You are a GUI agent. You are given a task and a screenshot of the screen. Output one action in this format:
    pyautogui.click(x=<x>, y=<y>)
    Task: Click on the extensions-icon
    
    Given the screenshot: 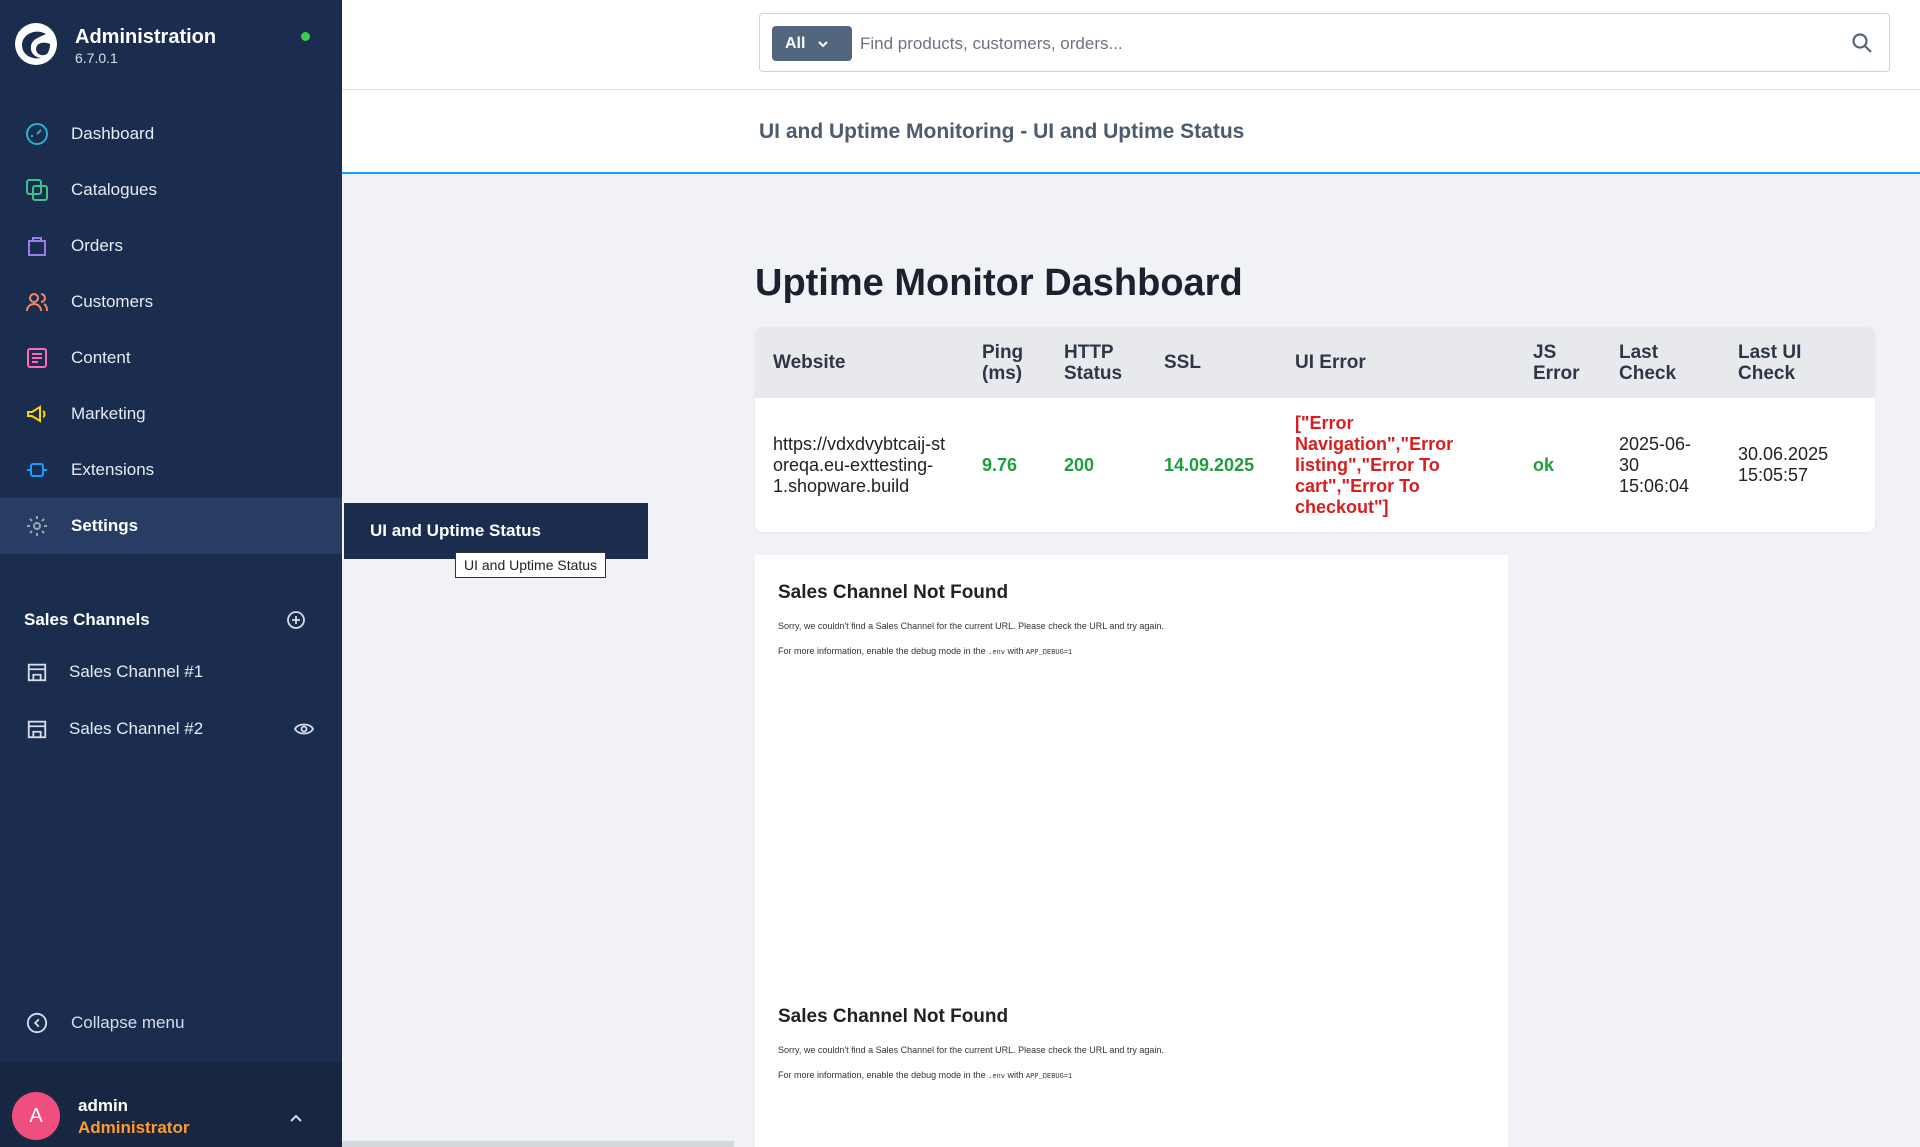 What is the action you would take?
    pyautogui.click(x=36, y=470)
    